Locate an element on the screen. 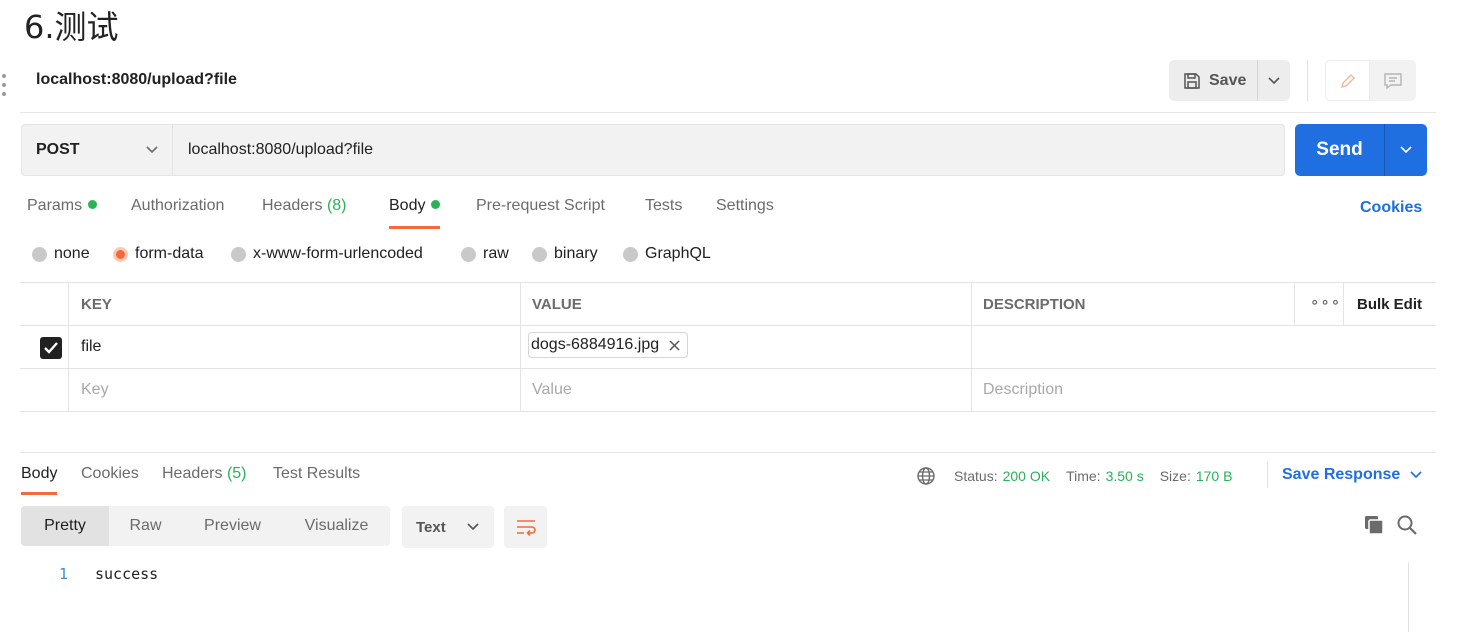  key-input: Key is located at coordinates (95, 390).